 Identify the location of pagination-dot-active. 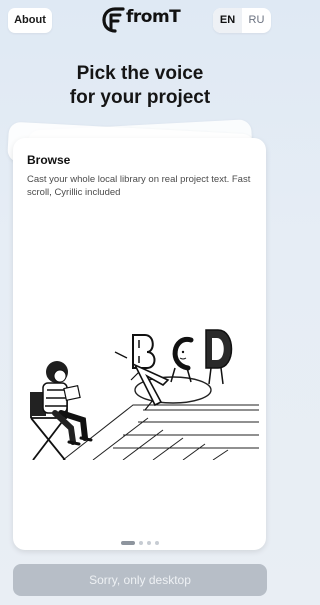
(127, 542).